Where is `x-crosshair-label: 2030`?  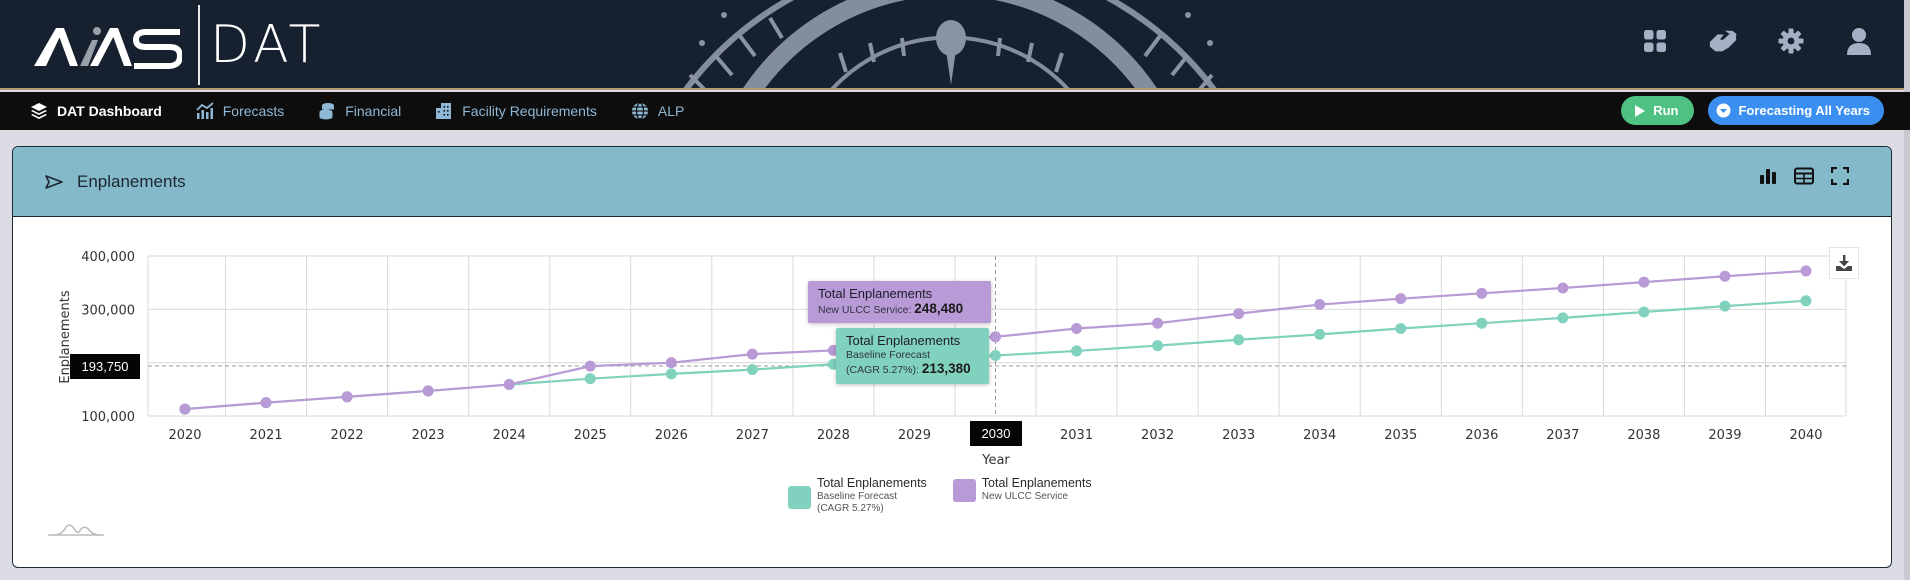 x-crosshair-label: 2030 is located at coordinates (996, 433).